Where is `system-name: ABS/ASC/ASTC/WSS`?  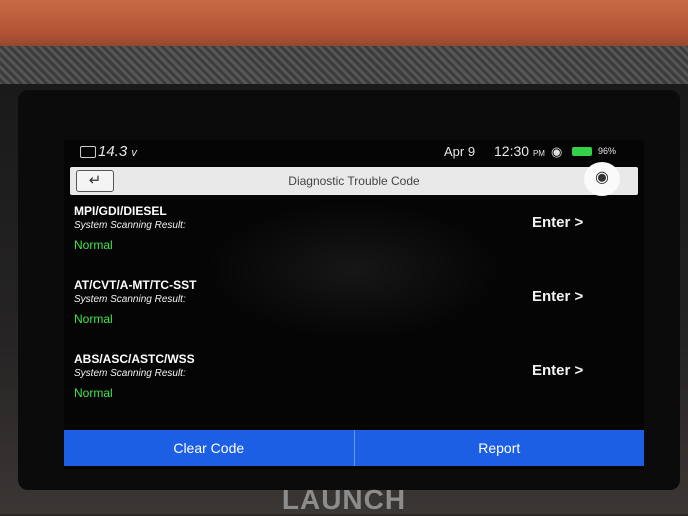 system-name: ABS/ASC/ASTC/WSS is located at coordinates (134, 359).